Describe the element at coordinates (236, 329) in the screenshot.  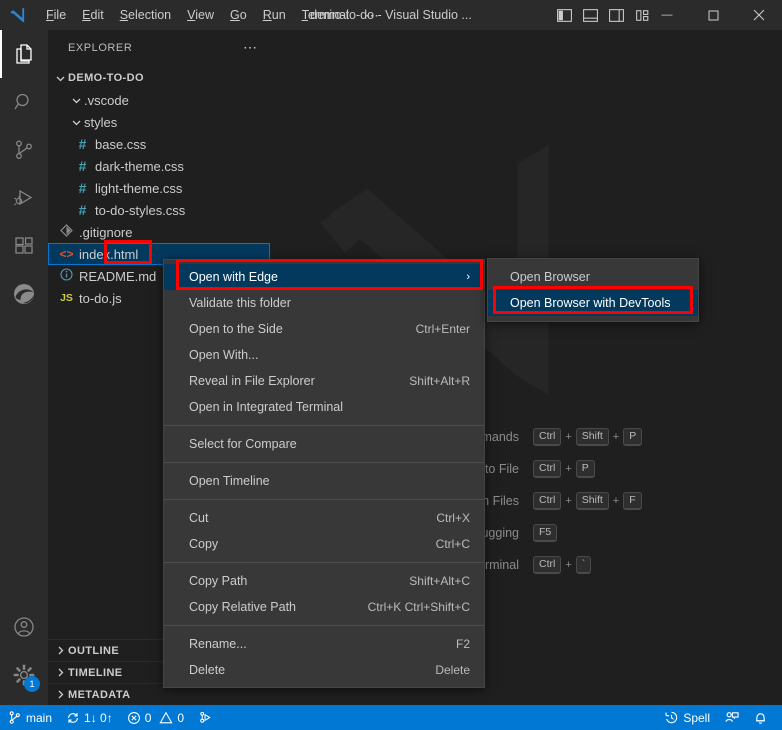
I see `ctx-label: Open to the Side` at that location.